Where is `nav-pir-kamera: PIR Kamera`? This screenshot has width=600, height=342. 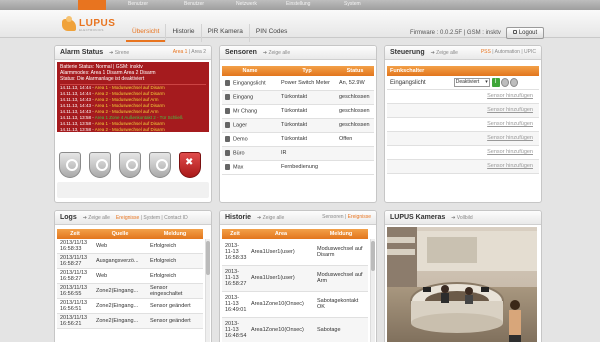
nav-pir-kamera: PIR Kamera is located at coordinates (224, 33).